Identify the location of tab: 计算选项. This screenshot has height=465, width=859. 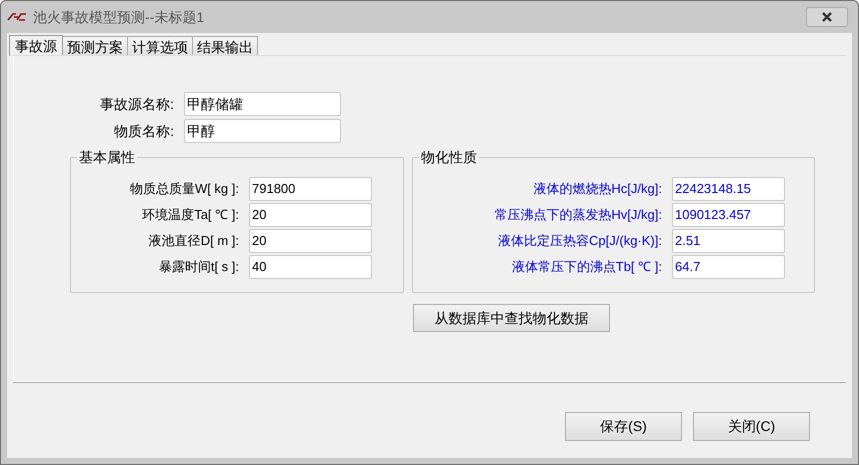
(160, 45).